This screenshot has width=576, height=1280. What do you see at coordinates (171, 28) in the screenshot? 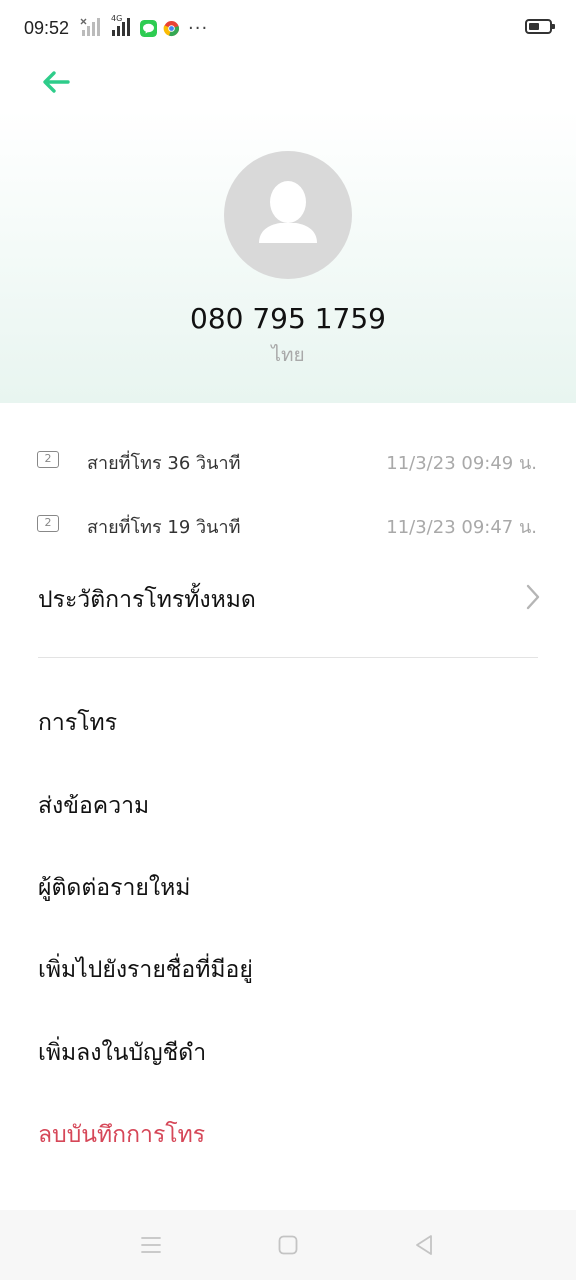
I see `chrome-icon` at bounding box center [171, 28].